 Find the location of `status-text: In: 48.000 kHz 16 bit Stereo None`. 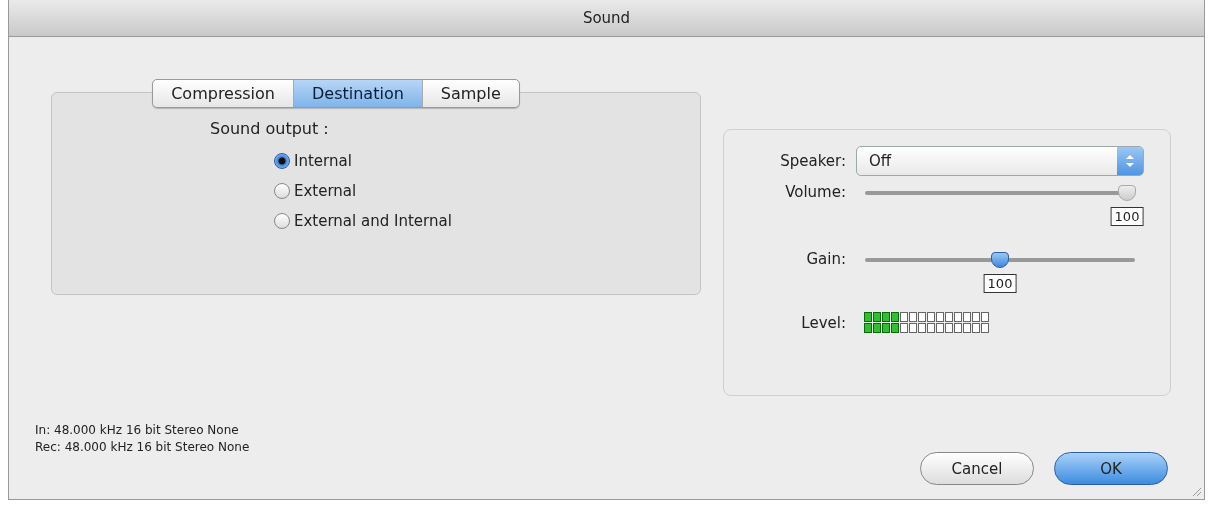

status-text: In: 48.000 kHz 16 bit Stereo None is located at coordinates (137, 430).